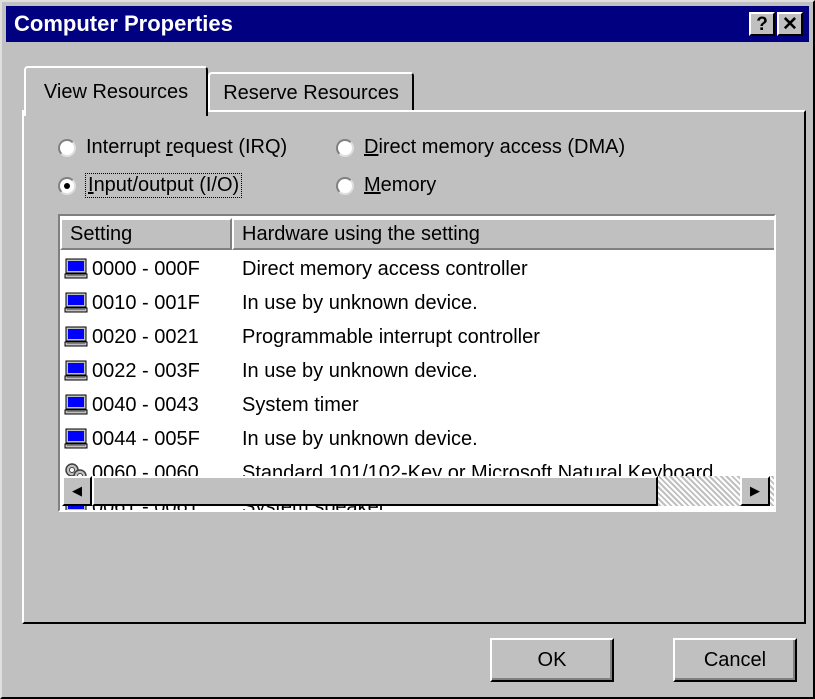 This screenshot has width=815, height=699. What do you see at coordinates (146, 234) in the screenshot?
I see `column-header-setting: Setting` at bounding box center [146, 234].